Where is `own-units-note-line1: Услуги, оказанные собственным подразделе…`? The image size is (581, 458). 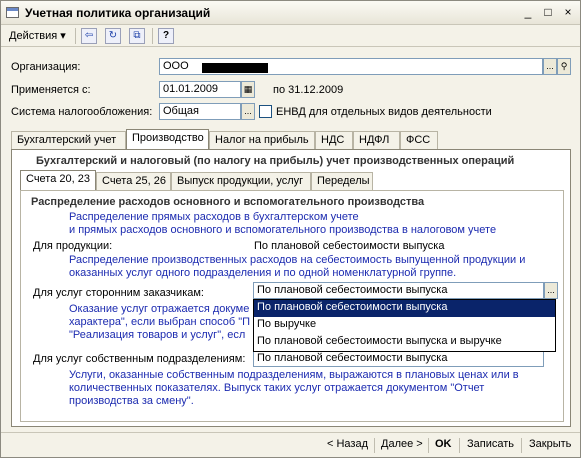
own-units-note-line1: Услуги, оказанные собственным подразделе… is located at coordinates (294, 375).